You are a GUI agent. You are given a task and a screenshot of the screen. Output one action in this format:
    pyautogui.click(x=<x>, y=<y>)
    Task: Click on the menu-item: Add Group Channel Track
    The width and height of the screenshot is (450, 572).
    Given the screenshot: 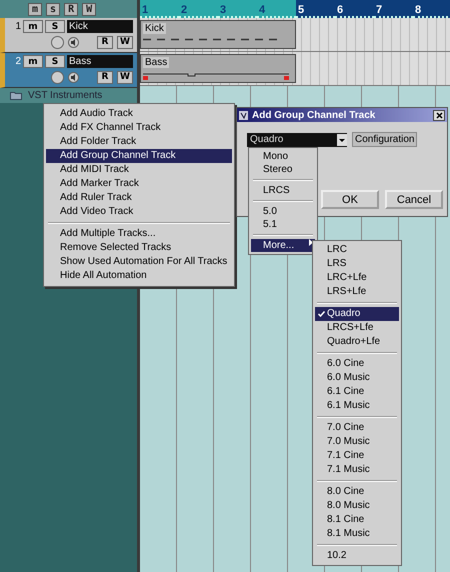 What is the action you would take?
    pyautogui.click(x=139, y=156)
    